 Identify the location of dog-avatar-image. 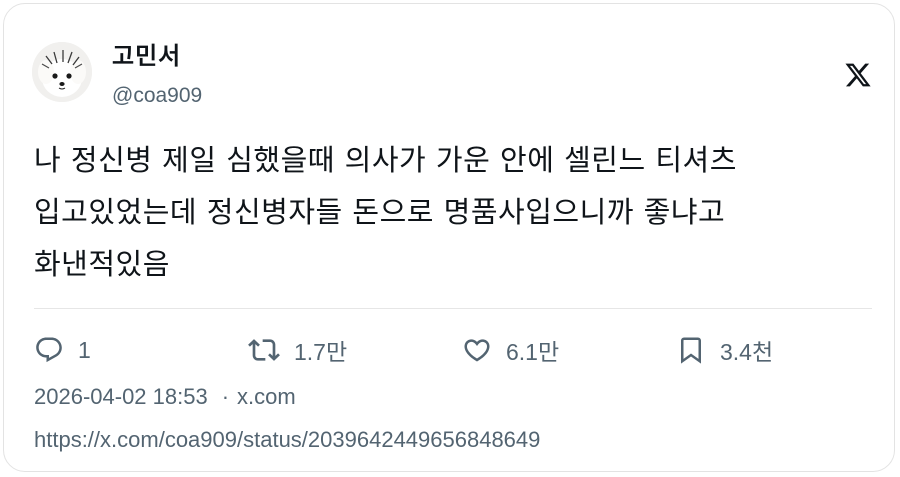
(62, 72).